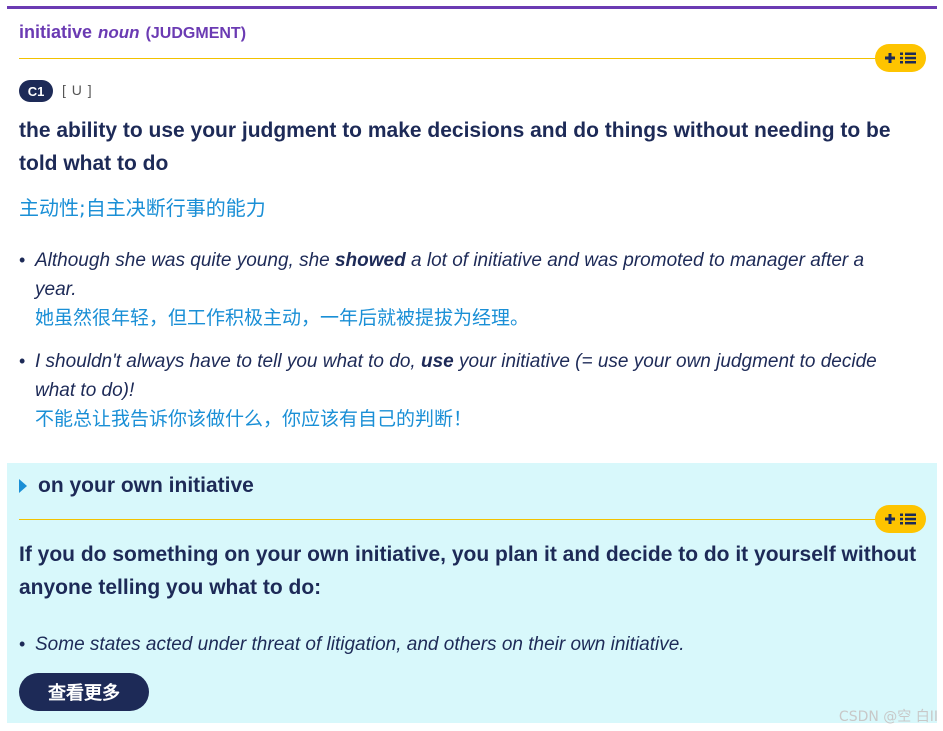 This screenshot has width=943, height=731. Describe the element at coordinates (142, 208) in the screenshot. I see `definition-translation: 主动性;自主决断行事的能力` at that location.